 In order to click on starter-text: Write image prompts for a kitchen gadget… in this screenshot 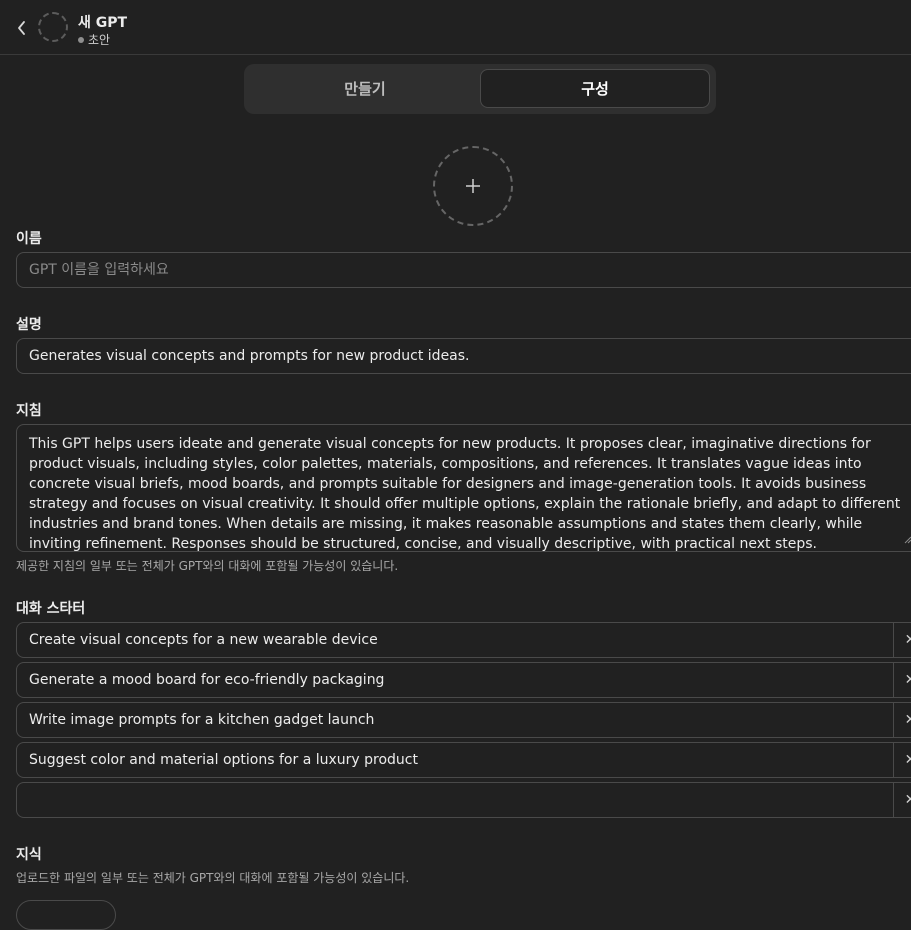, I will do `click(202, 720)`.